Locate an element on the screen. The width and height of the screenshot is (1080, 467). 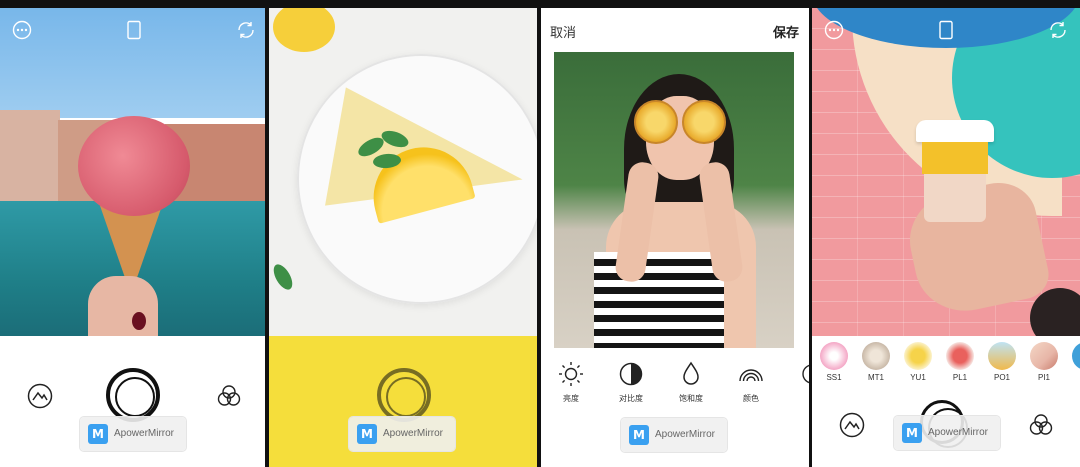
filter-label: PO1 is located at coordinates (1001, 377).